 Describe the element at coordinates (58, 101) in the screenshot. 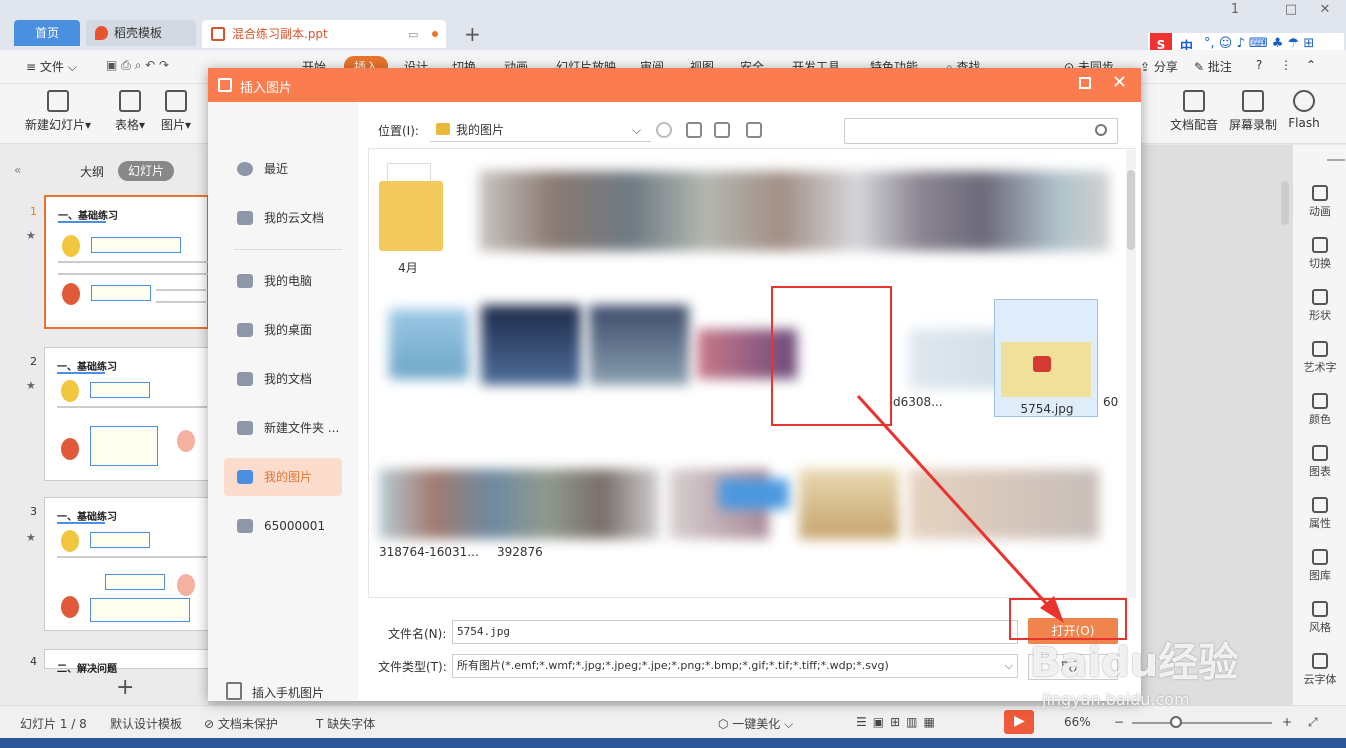

I see `new-slide-icon` at that location.